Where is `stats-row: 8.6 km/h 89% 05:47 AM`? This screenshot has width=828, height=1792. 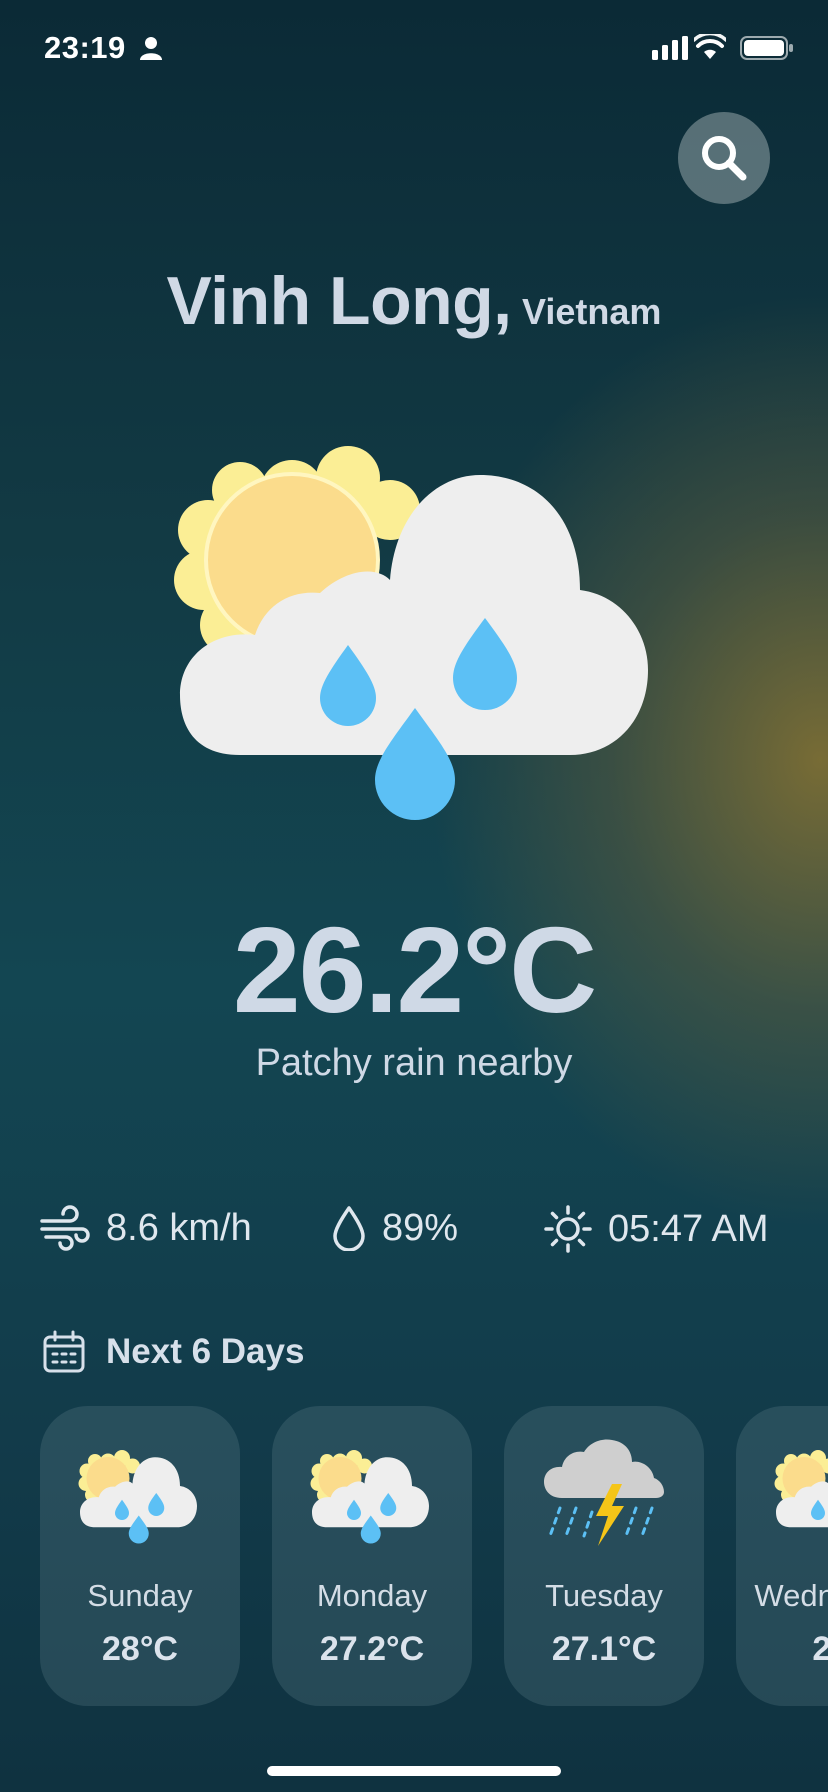 stats-row: 8.6 km/h 89% 05:47 AM is located at coordinates (420, 1235).